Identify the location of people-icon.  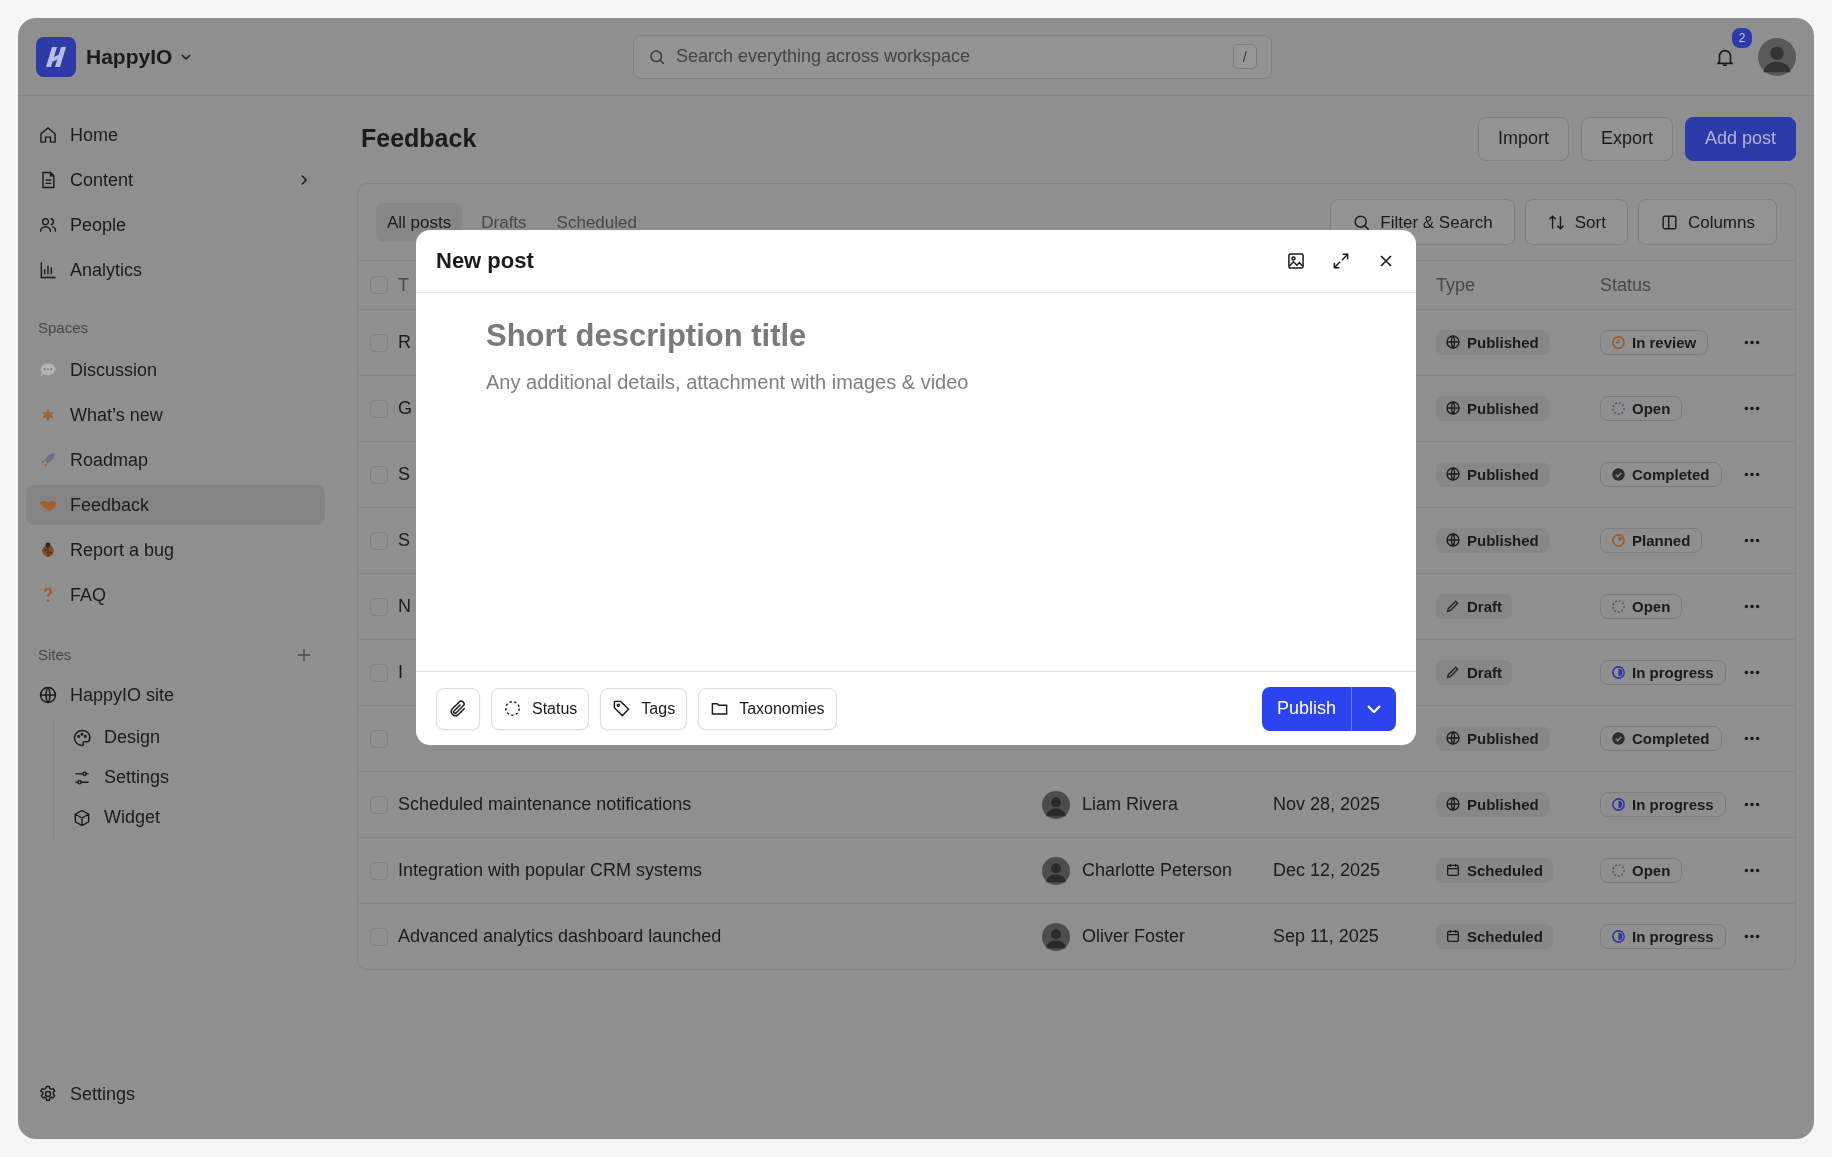
(48, 225).